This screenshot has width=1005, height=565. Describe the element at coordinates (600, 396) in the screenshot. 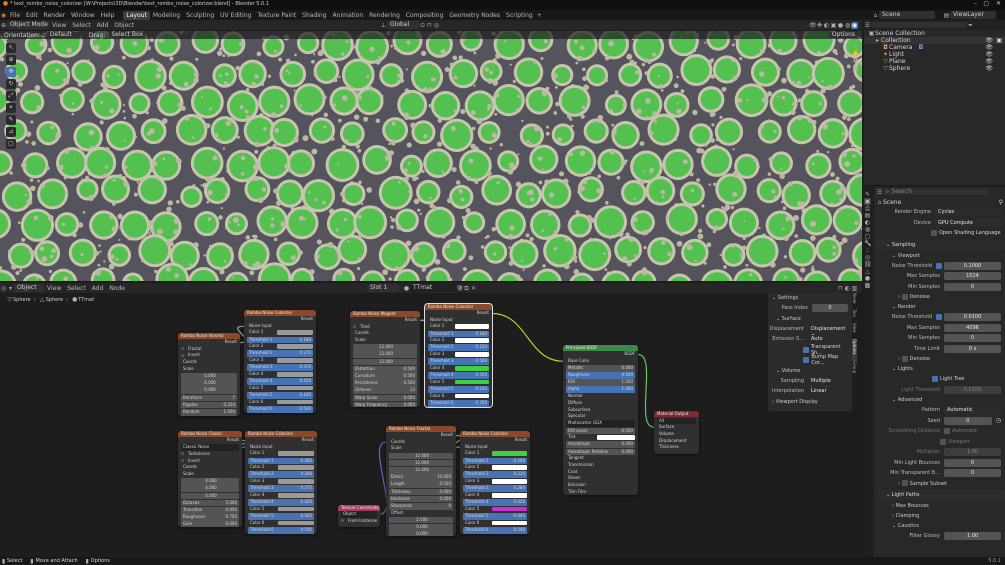

I see `node-row: Normal` at that location.